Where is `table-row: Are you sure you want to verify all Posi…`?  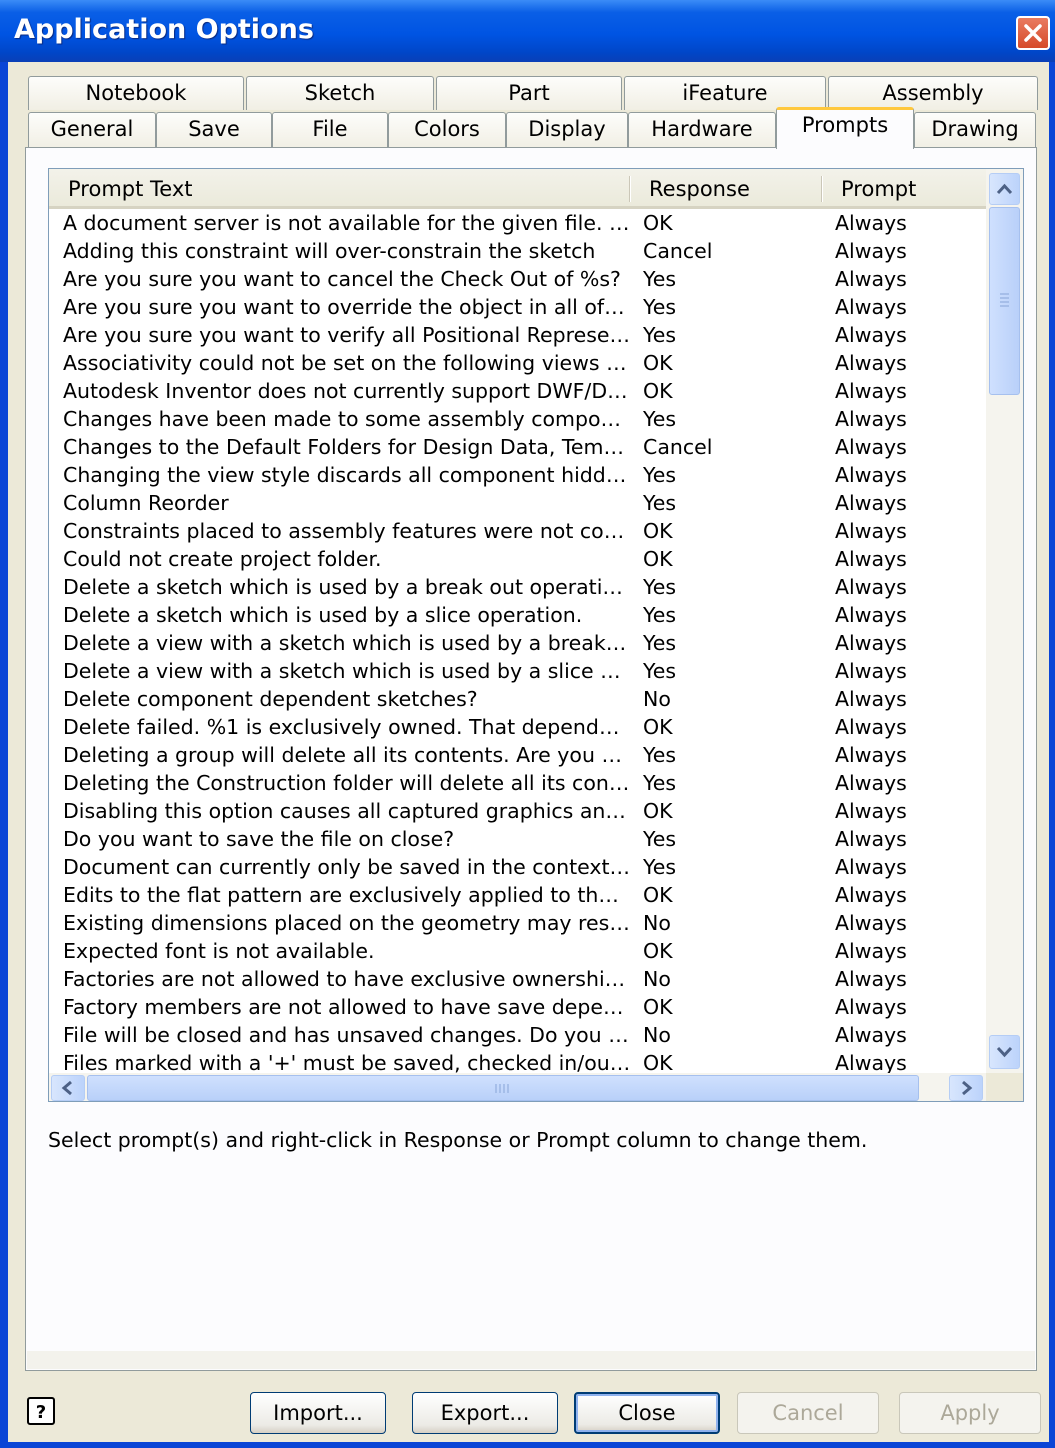 table-row: Are you sure you want to verify all Posi… is located at coordinates (517, 335).